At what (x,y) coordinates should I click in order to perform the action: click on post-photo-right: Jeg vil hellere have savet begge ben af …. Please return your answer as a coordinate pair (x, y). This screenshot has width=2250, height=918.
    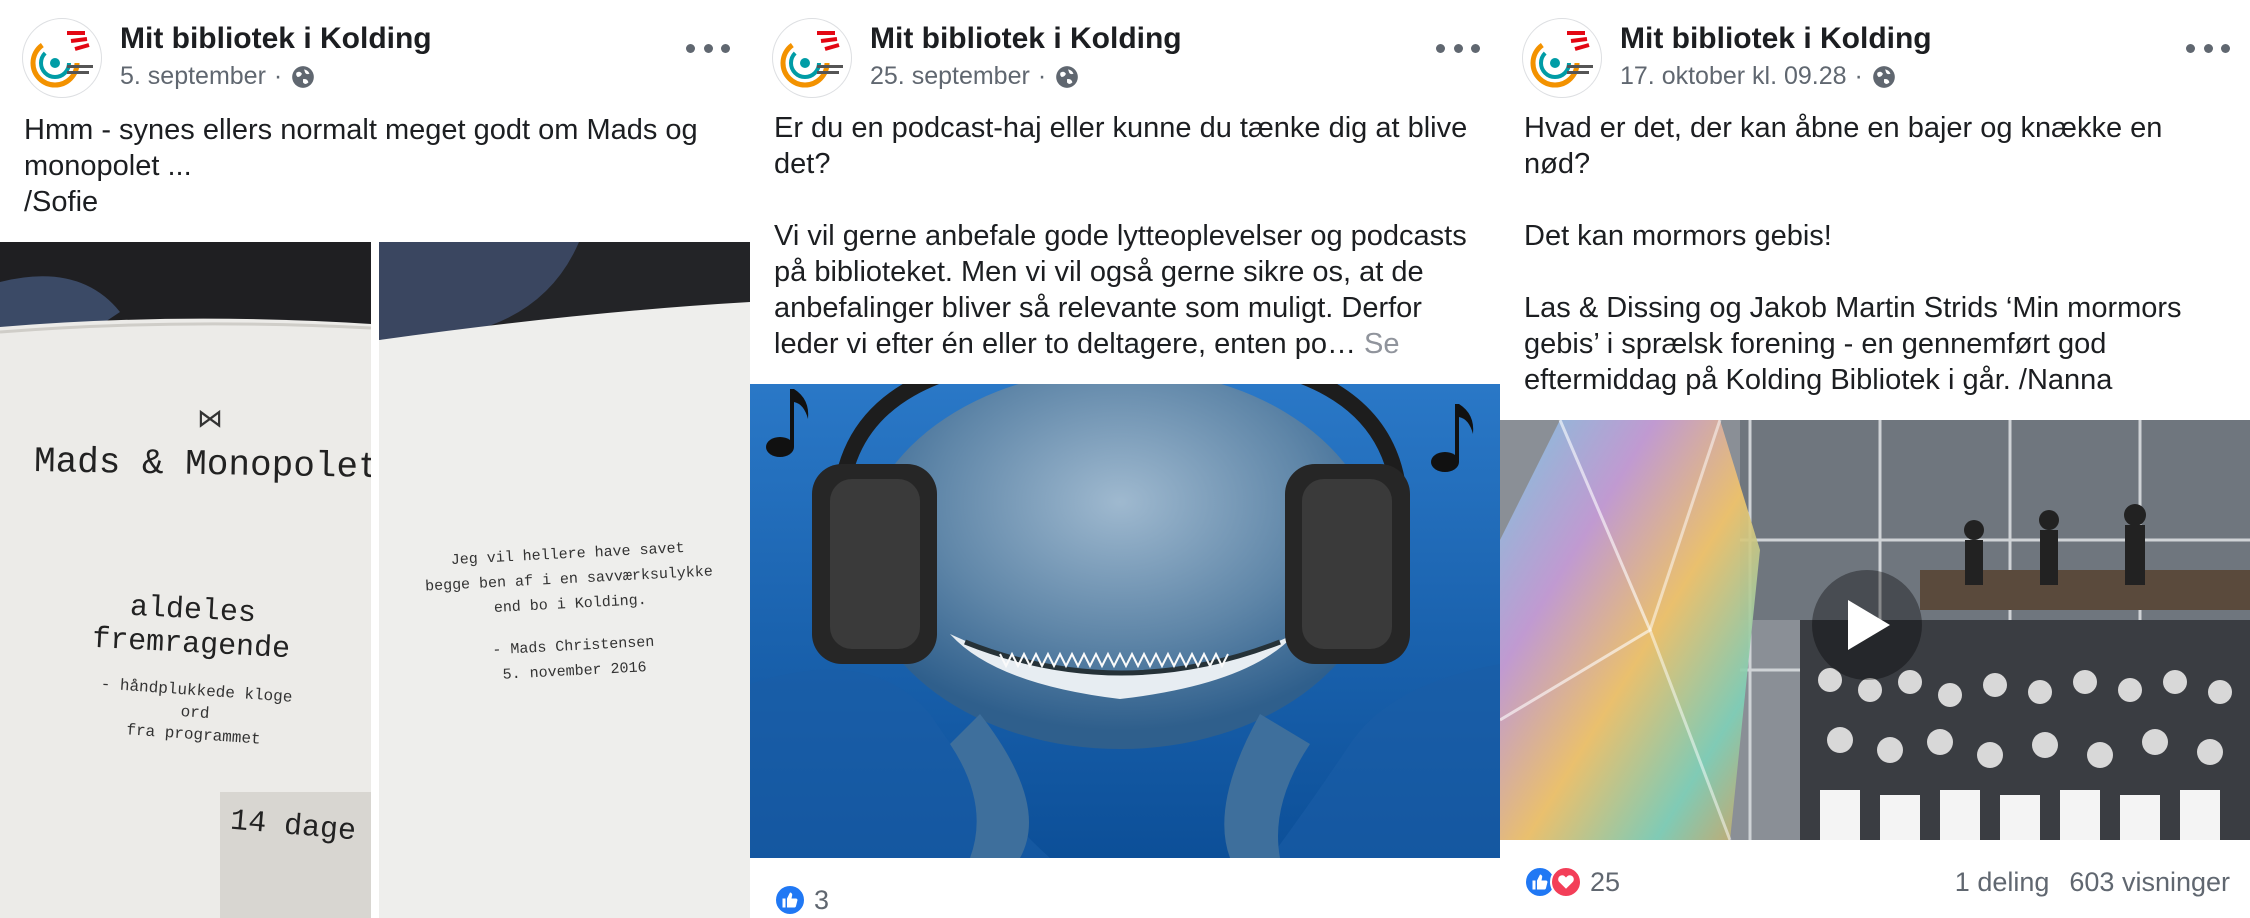
    Looking at the image, I should click on (564, 580).